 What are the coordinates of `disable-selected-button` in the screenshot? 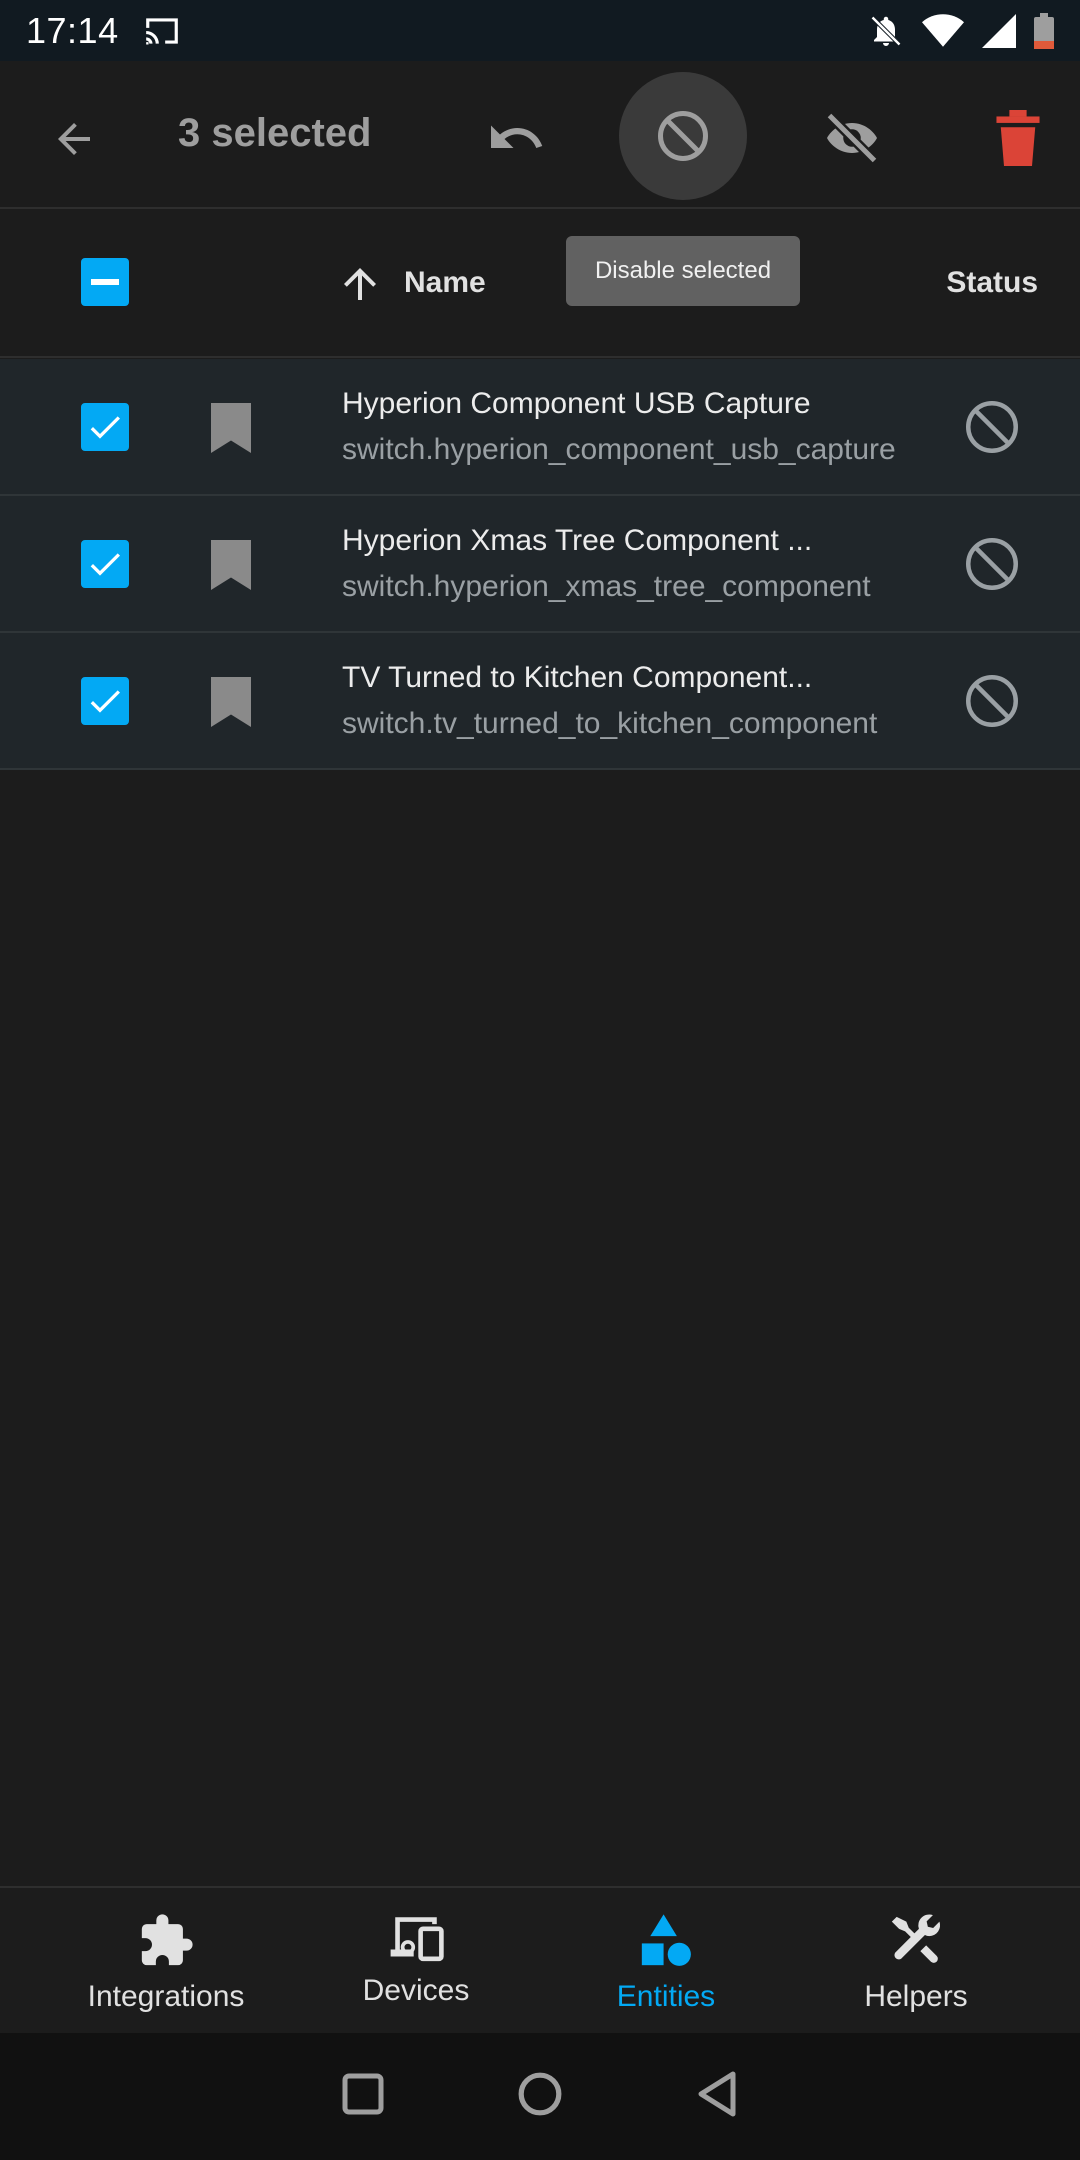 It's located at (683, 136).